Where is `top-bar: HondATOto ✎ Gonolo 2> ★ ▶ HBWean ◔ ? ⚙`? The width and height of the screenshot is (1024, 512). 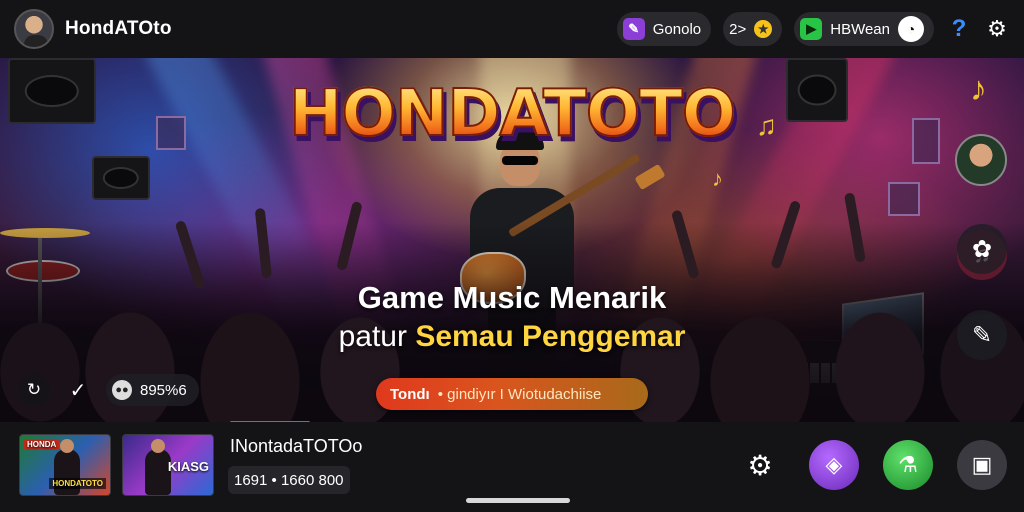 top-bar: HondATOto ✎ Gonolo 2> ★ ▶ HBWean ◔ ? ⚙ is located at coordinates (512, 29).